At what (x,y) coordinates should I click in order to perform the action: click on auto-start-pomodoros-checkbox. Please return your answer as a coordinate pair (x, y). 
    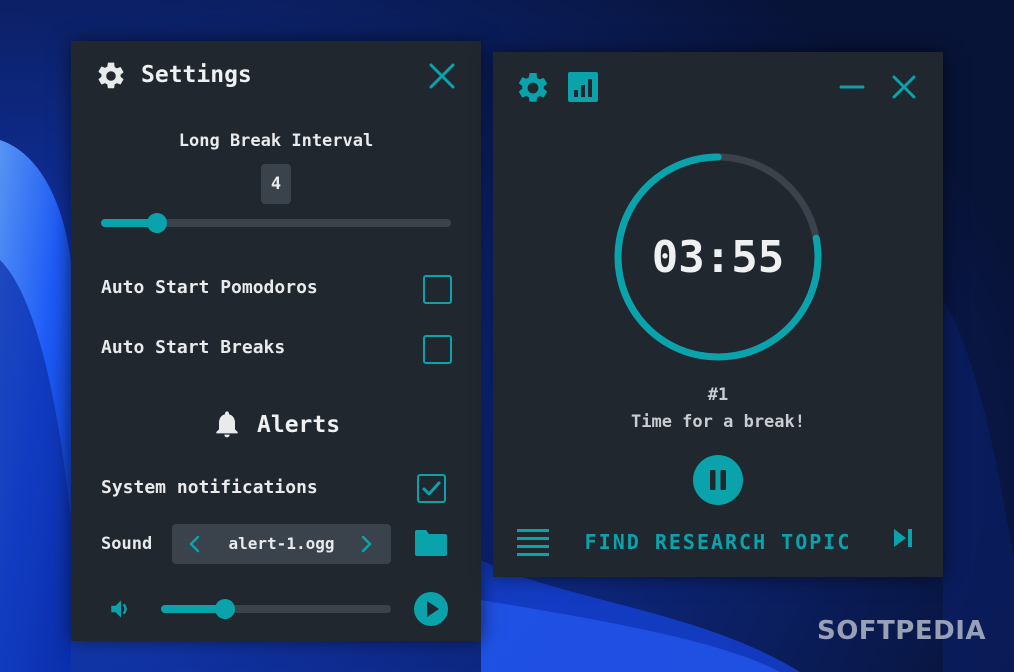
    Looking at the image, I should click on (437, 289).